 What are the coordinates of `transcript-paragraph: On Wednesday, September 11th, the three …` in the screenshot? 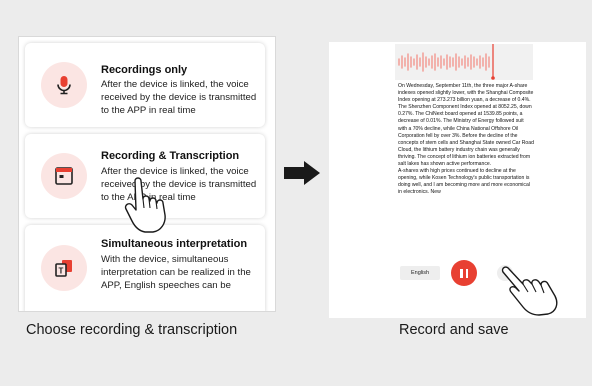 It's located at (466, 125).